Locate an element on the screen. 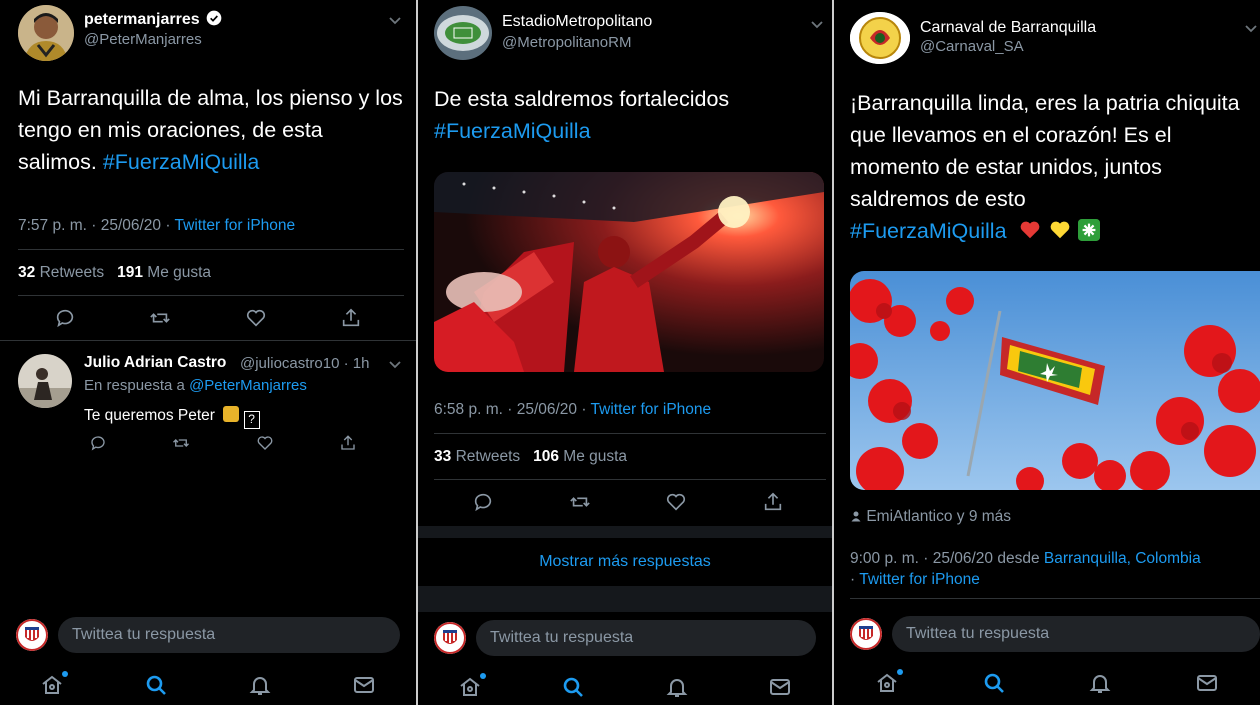 This screenshot has height=705, width=1260. engagement-stats: 32 Retweets 191 Me gusta is located at coordinates (115, 272).